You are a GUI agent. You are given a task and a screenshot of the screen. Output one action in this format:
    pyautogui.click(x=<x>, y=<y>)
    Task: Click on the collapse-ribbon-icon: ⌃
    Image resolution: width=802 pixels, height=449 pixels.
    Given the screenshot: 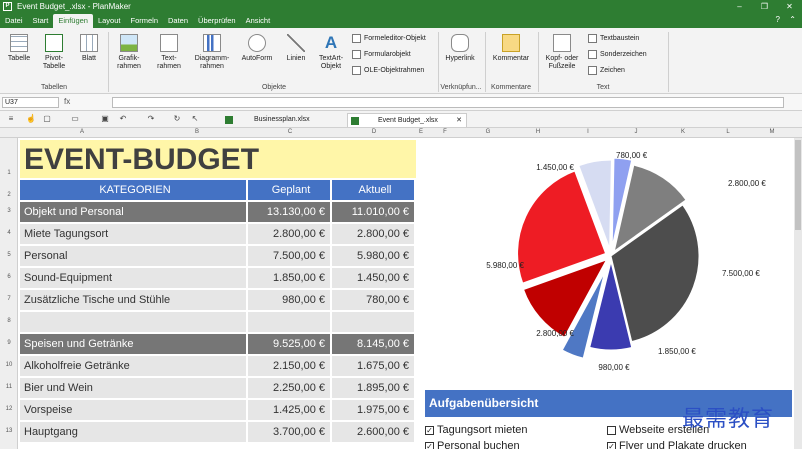 What is the action you would take?
    pyautogui.click(x=792, y=19)
    